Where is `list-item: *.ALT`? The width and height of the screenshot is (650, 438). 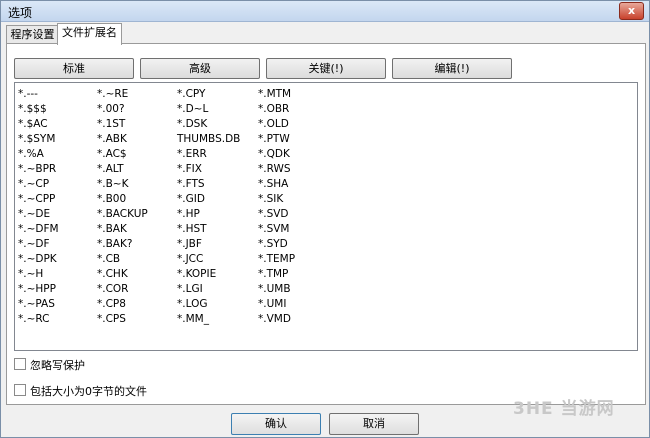 list-item: *.ALT is located at coordinates (122, 169).